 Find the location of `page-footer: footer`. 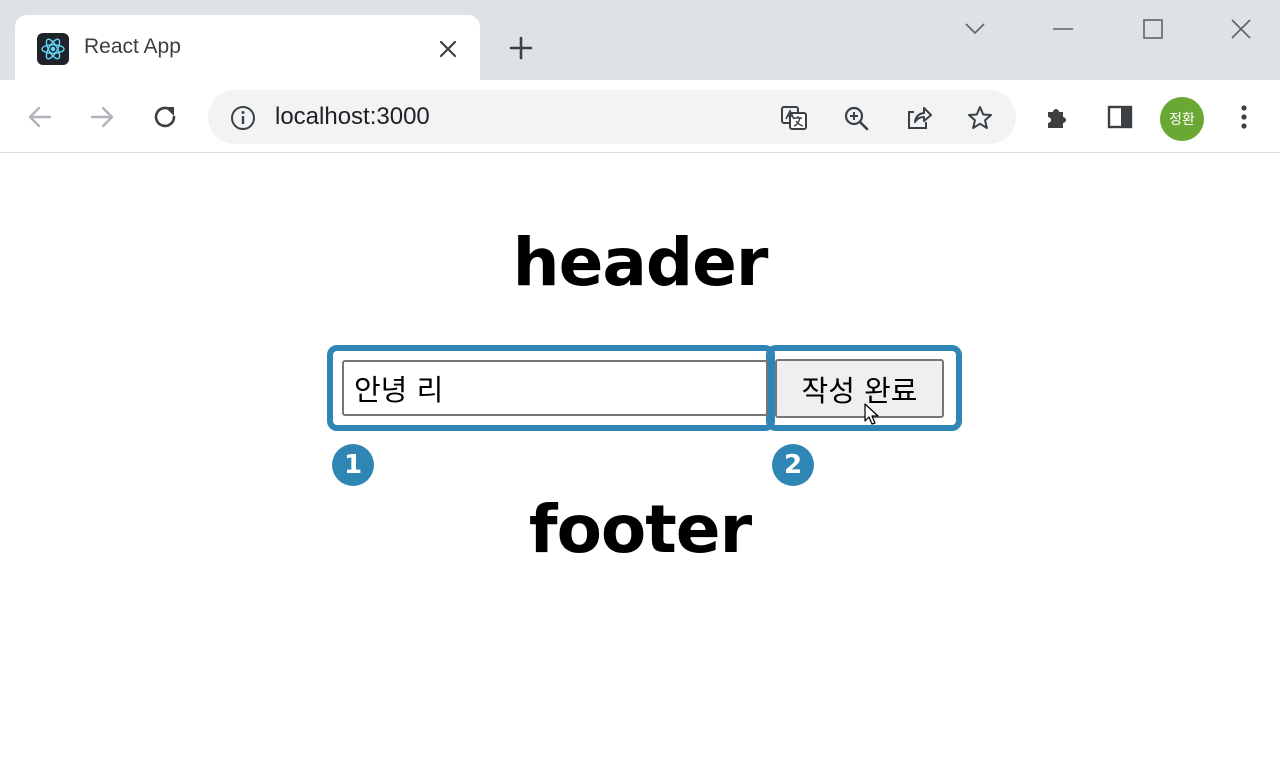

page-footer: footer is located at coordinates (640, 529).